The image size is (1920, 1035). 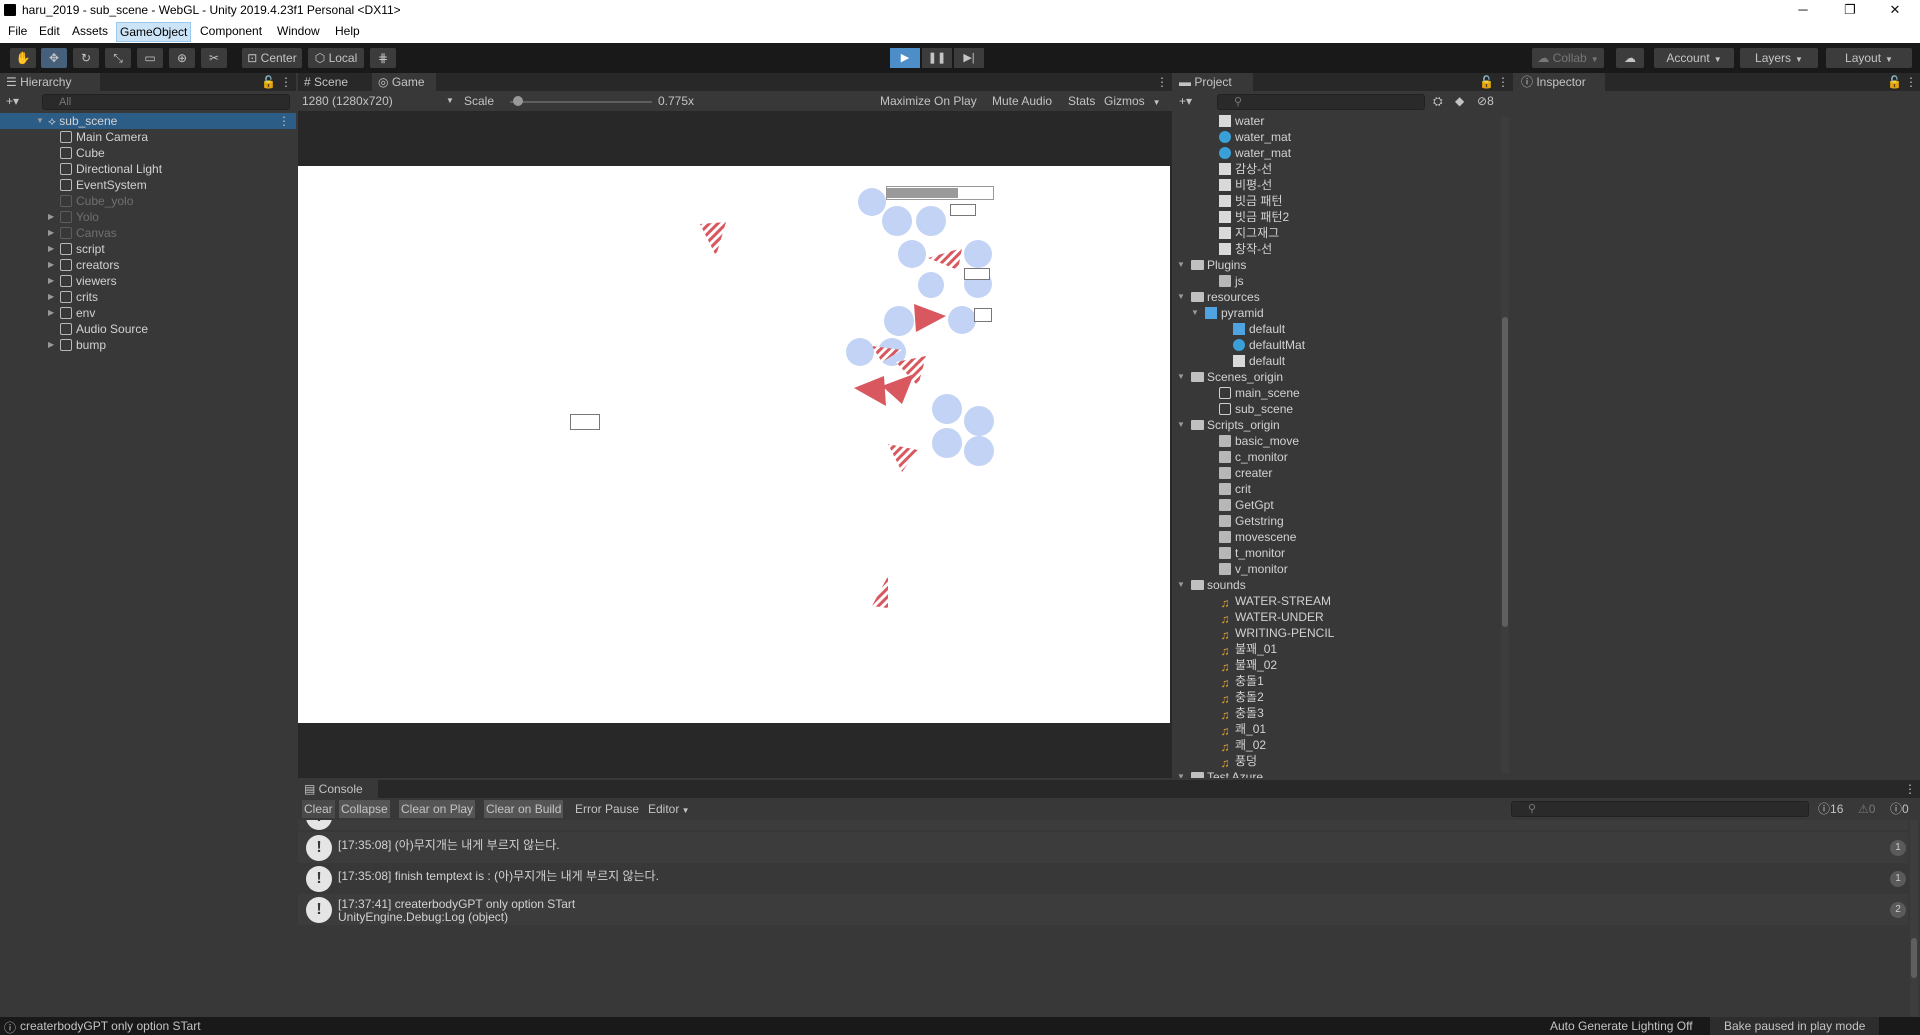 I want to click on menu-edit: Edit, so click(x=49, y=31).